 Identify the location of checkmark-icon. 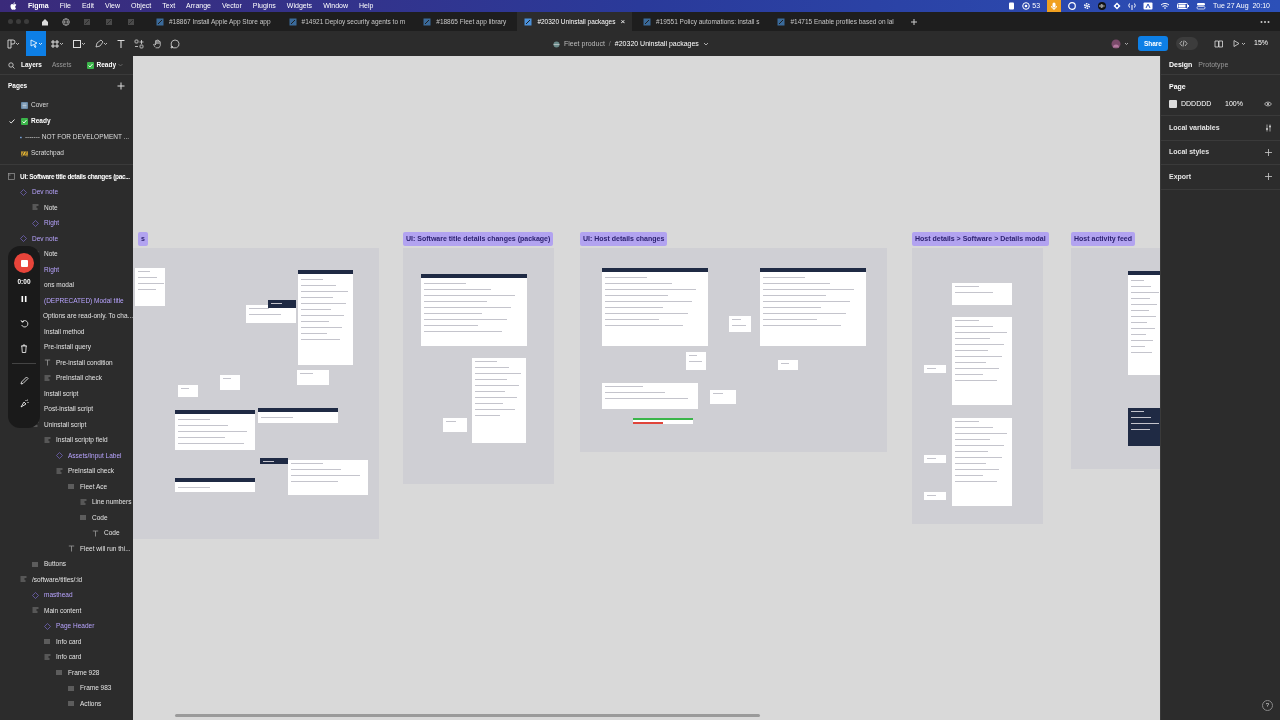
(12, 121).